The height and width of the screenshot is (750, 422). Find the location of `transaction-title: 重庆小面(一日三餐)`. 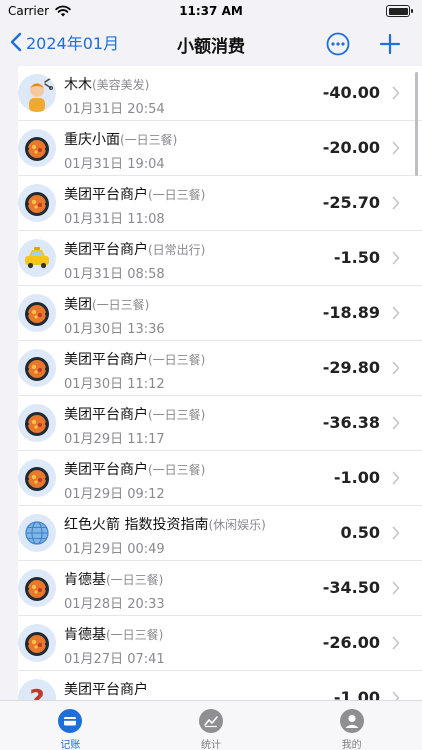

transaction-title: 重庆小面(一日三餐) is located at coordinates (120, 139).